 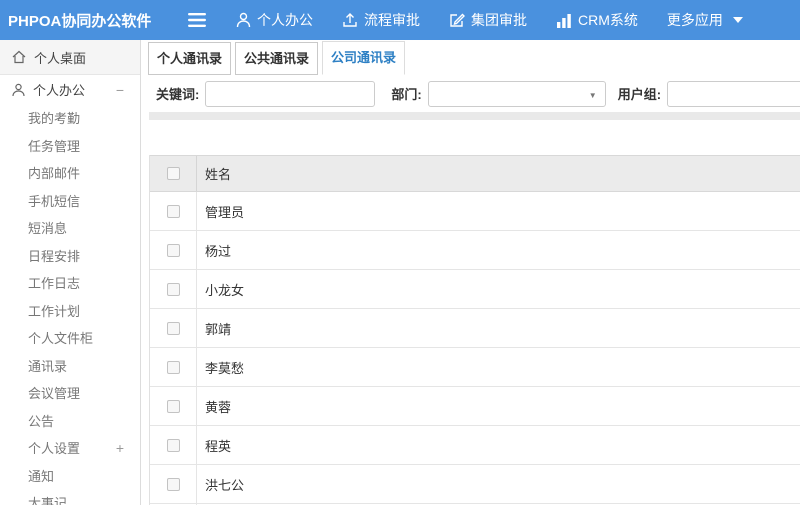 What do you see at coordinates (120, 448) in the screenshot?
I see `expand-plus-icon: +` at bounding box center [120, 448].